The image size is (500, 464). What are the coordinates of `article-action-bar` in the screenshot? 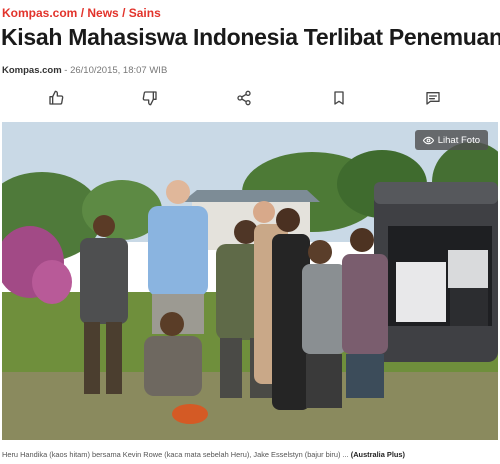 It's located at (250, 100).